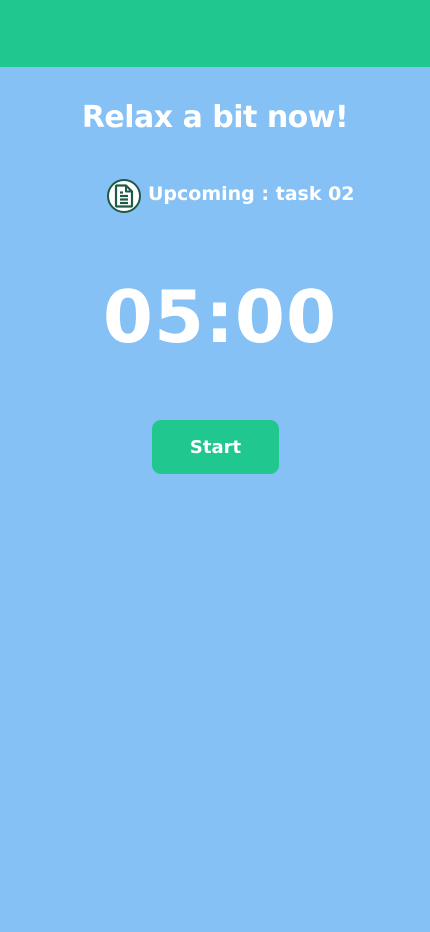 The image size is (430, 932). Describe the element at coordinates (215, 33) in the screenshot. I see `top-app-bar` at that location.